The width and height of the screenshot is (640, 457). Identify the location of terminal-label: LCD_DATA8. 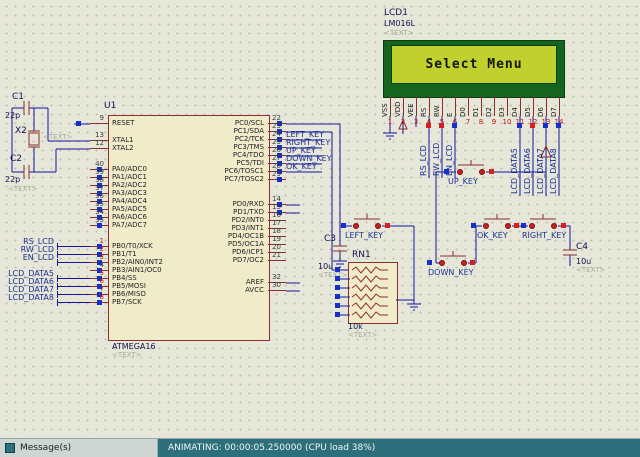
(31, 297).